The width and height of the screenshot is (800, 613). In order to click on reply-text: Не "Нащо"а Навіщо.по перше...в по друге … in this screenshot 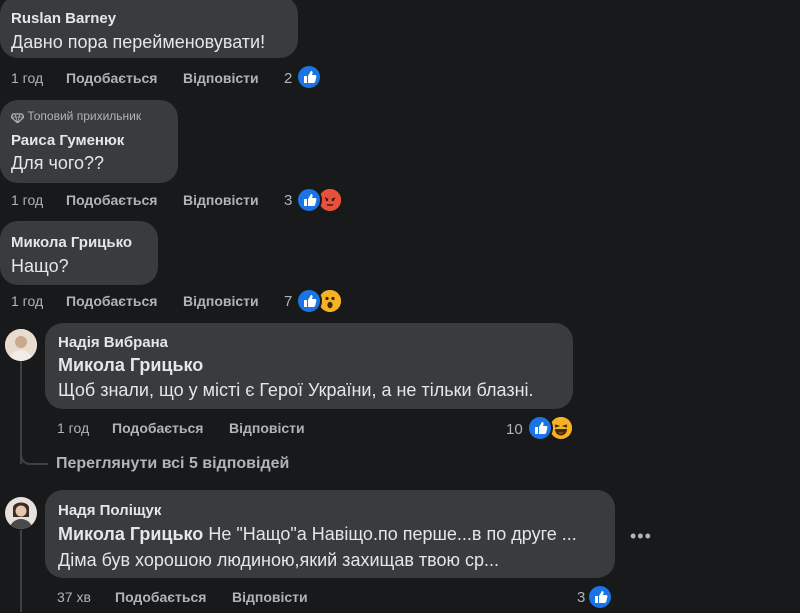, I will do `click(392, 534)`.